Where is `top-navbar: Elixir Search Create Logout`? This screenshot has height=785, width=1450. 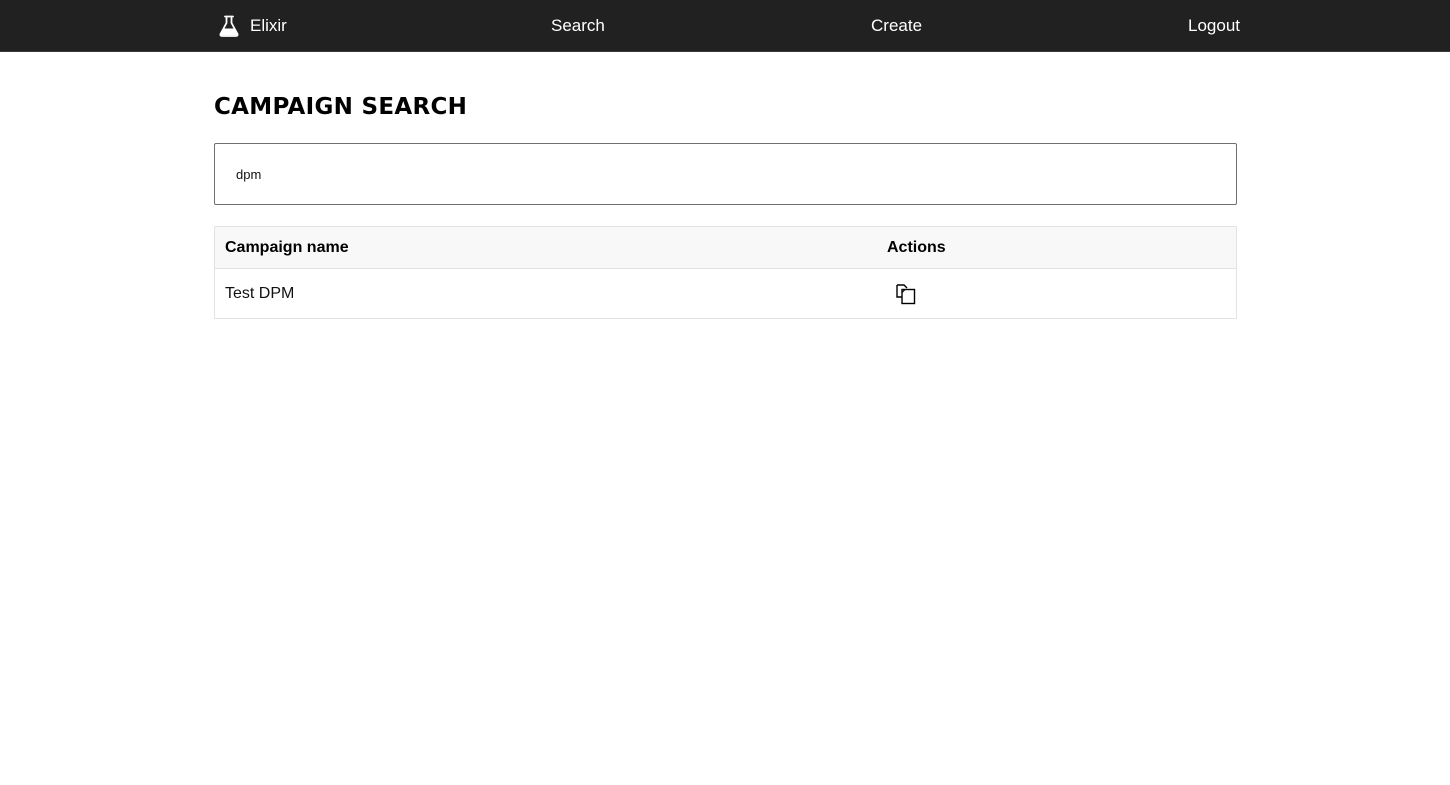
top-navbar: Elixir Search Create Logout is located at coordinates (725, 26).